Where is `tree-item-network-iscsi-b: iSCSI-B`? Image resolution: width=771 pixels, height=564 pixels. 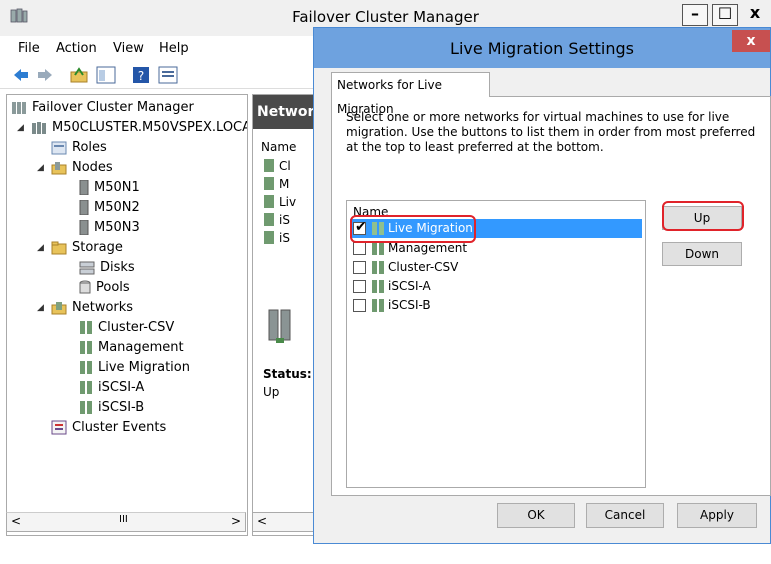
tree-item-network-iscsi-b: iSCSI-B is located at coordinates (111, 407).